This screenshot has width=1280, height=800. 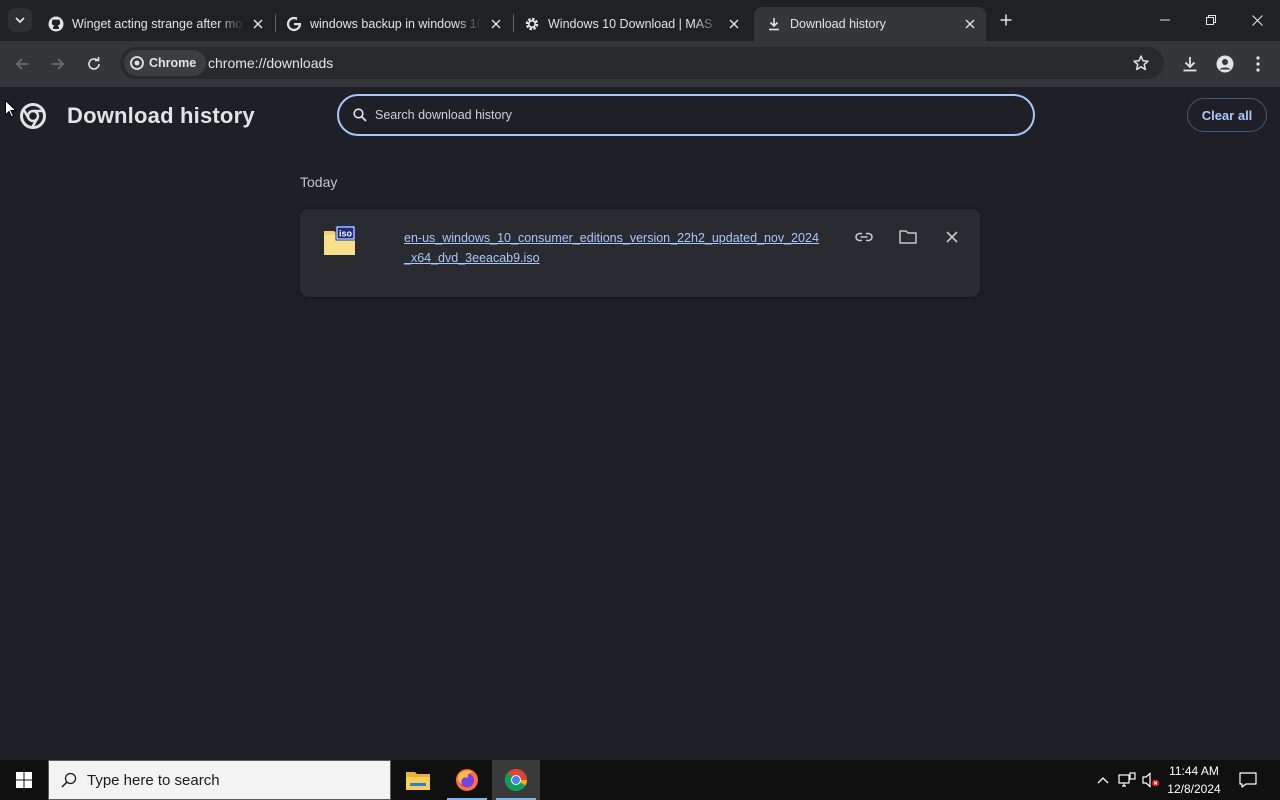 I want to click on clock-time: 11:44 AM, so click(x=1194, y=771).